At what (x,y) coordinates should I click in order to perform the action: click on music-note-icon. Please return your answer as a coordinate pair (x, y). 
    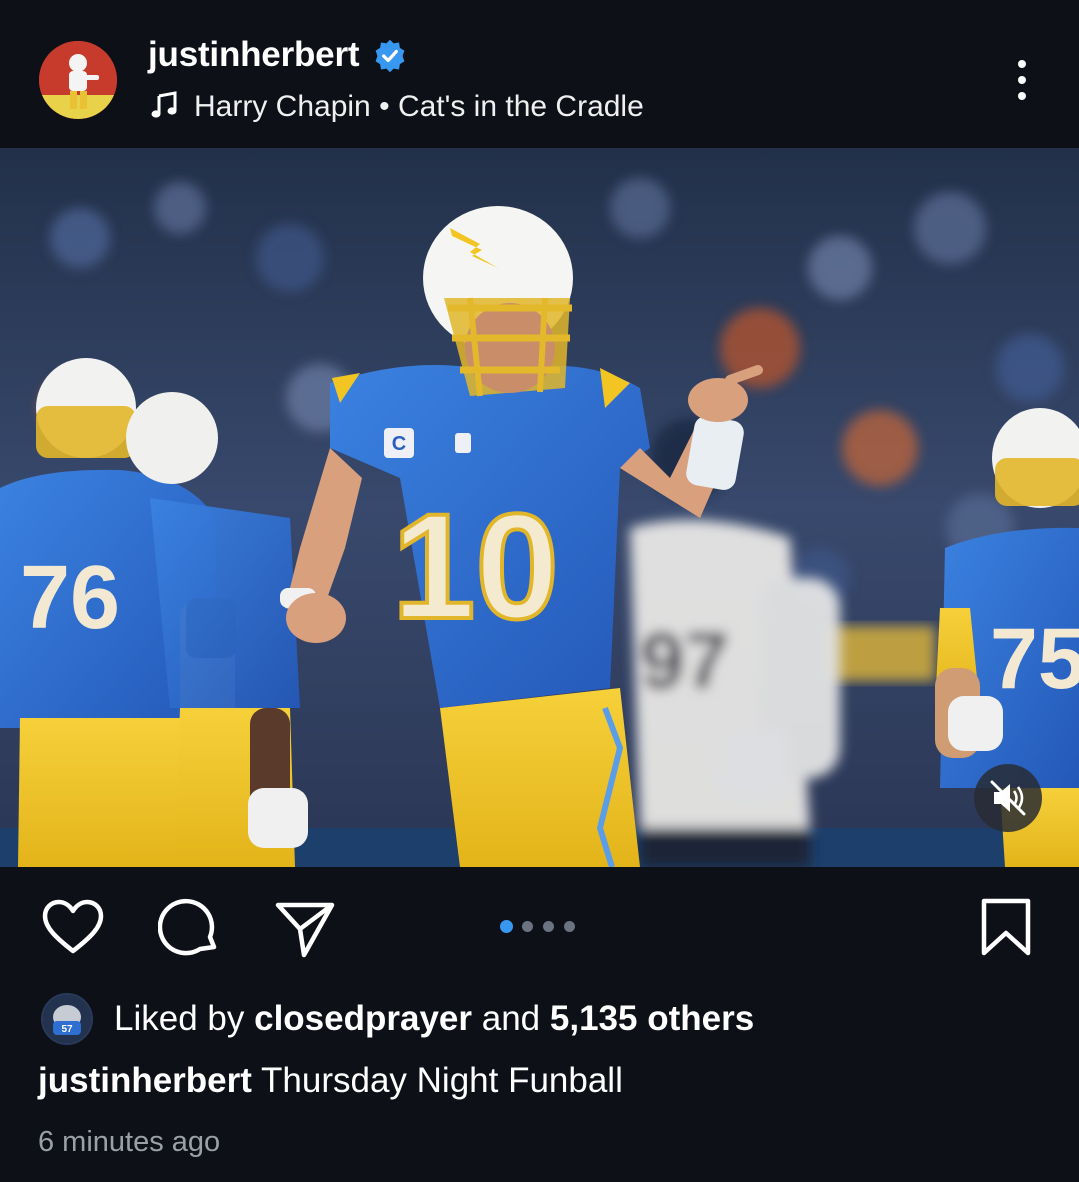
    Looking at the image, I should click on (164, 104).